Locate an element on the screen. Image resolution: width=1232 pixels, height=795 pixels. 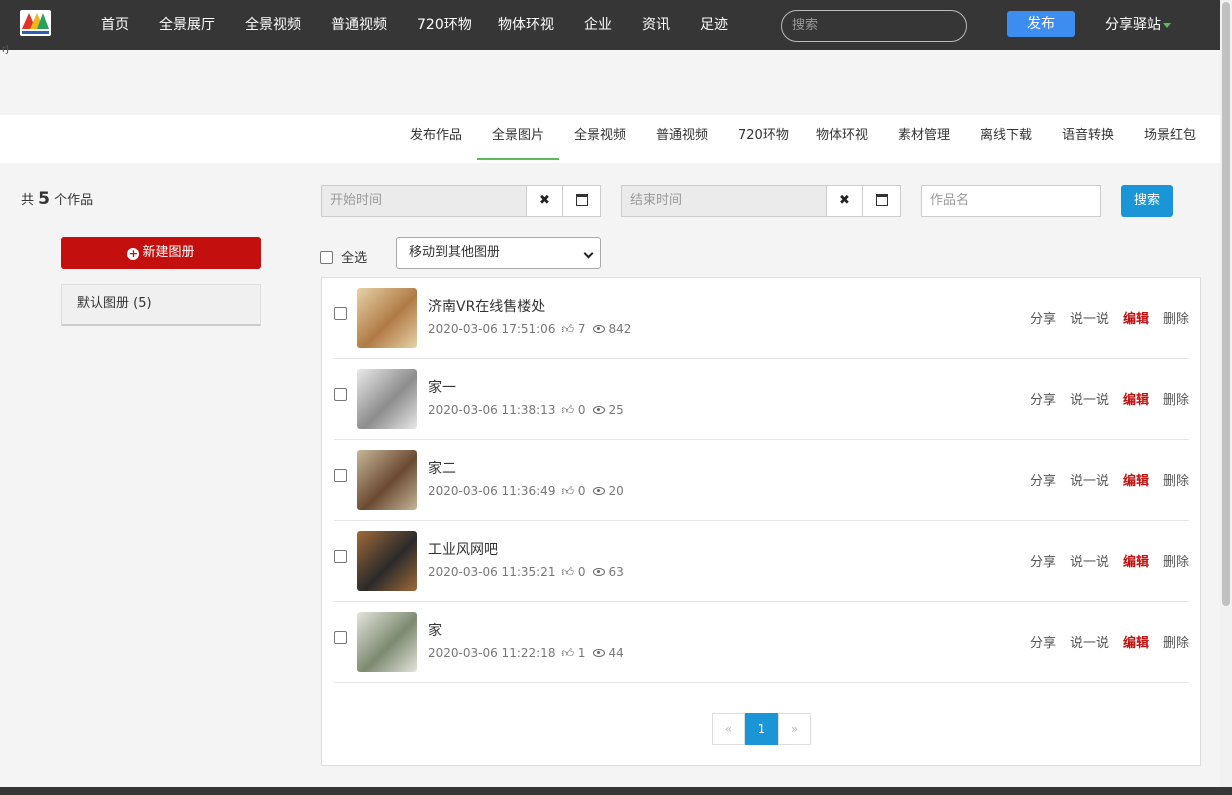
new-album-button: + 新建图册 is located at coordinates (161, 253).